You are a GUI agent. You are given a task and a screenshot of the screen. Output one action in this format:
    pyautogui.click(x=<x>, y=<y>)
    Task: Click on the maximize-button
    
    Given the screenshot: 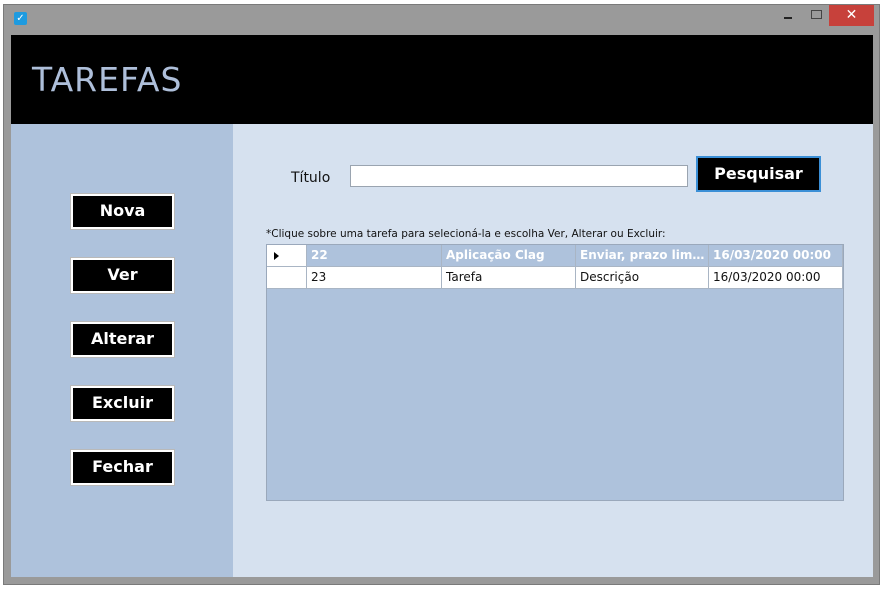 What is the action you would take?
    pyautogui.click(x=816, y=15)
    